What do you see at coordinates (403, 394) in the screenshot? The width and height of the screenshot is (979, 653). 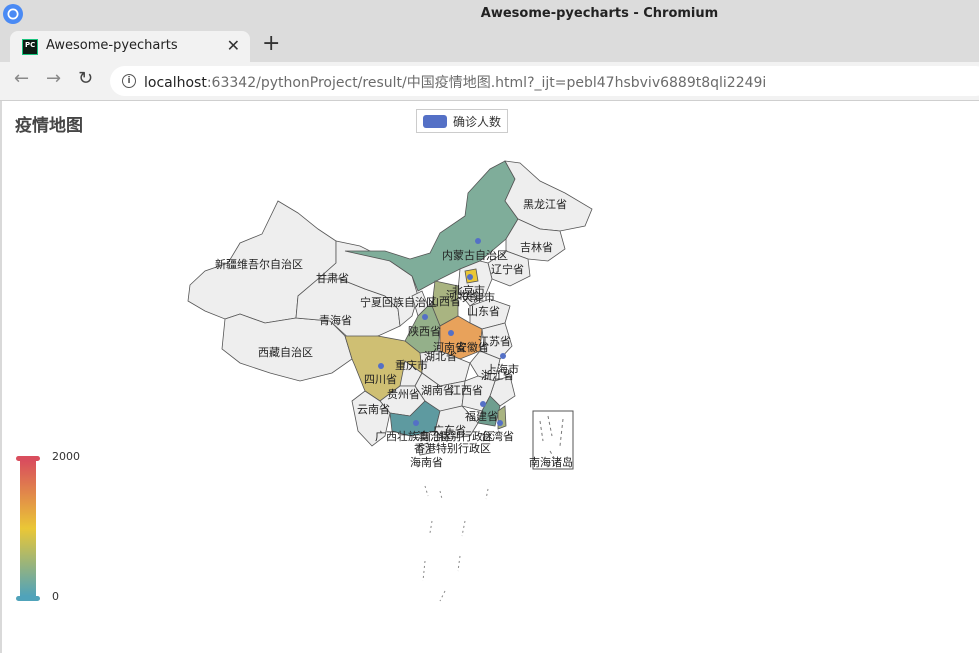 I see `label-guizhou: 贵州省` at bounding box center [403, 394].